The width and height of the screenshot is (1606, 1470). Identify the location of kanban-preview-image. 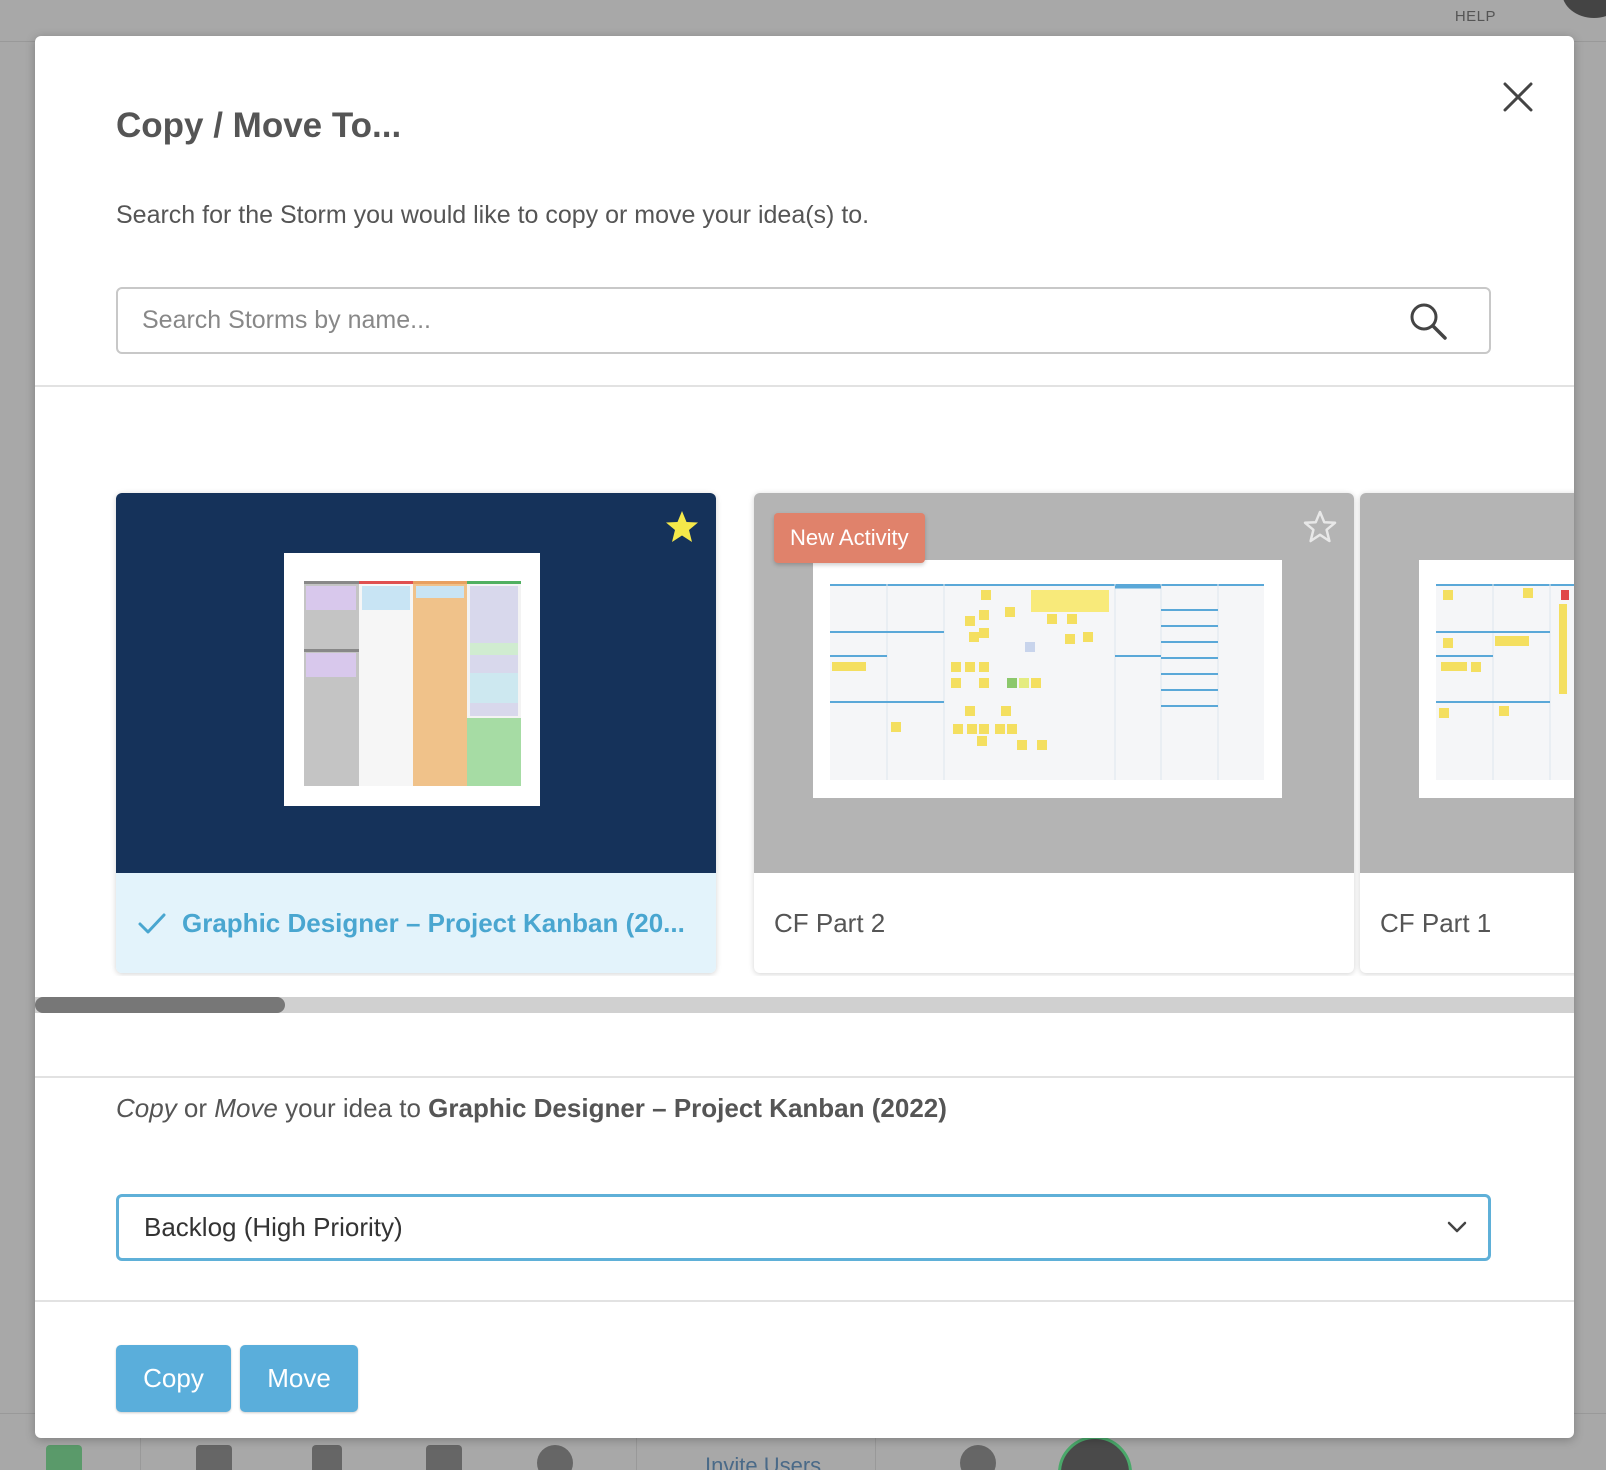
(412, 683).